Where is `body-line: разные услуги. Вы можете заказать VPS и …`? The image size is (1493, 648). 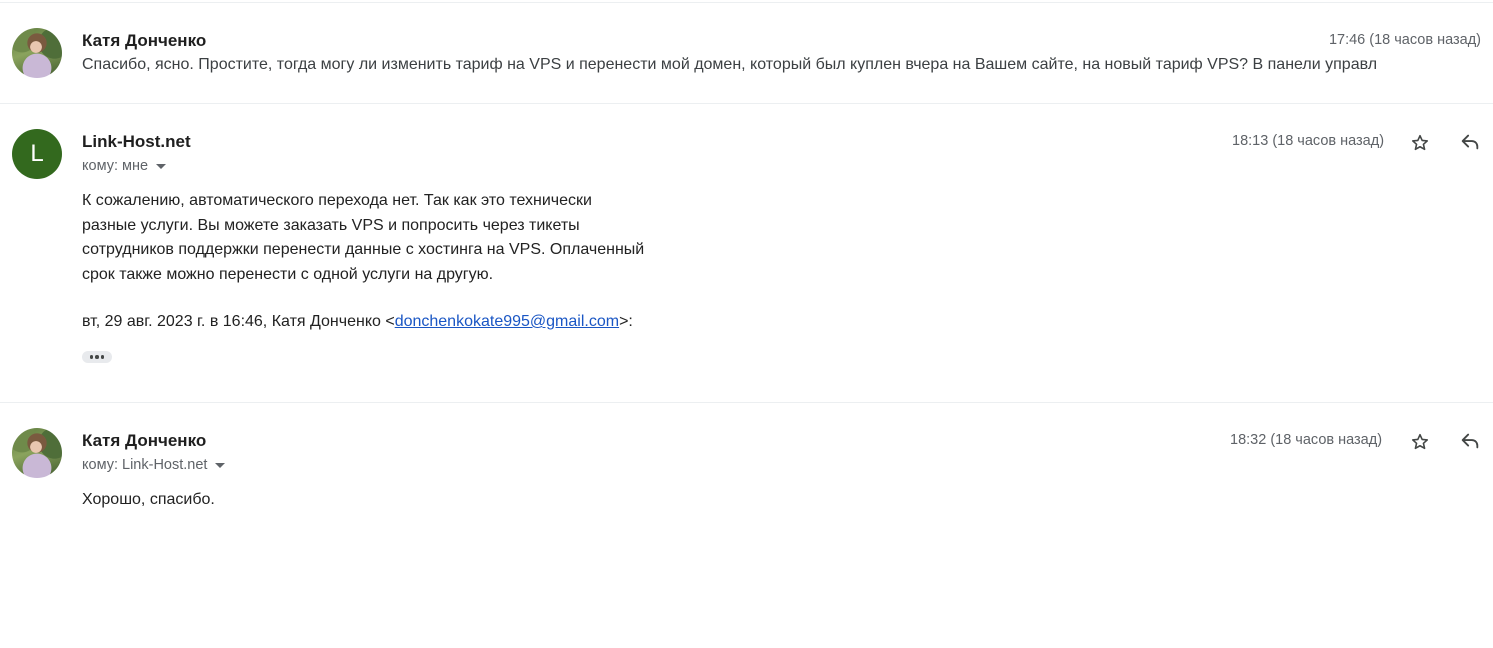 body-line: разные услуги. Вы можете заказать VPS и … is located at coordinates (331, 225).